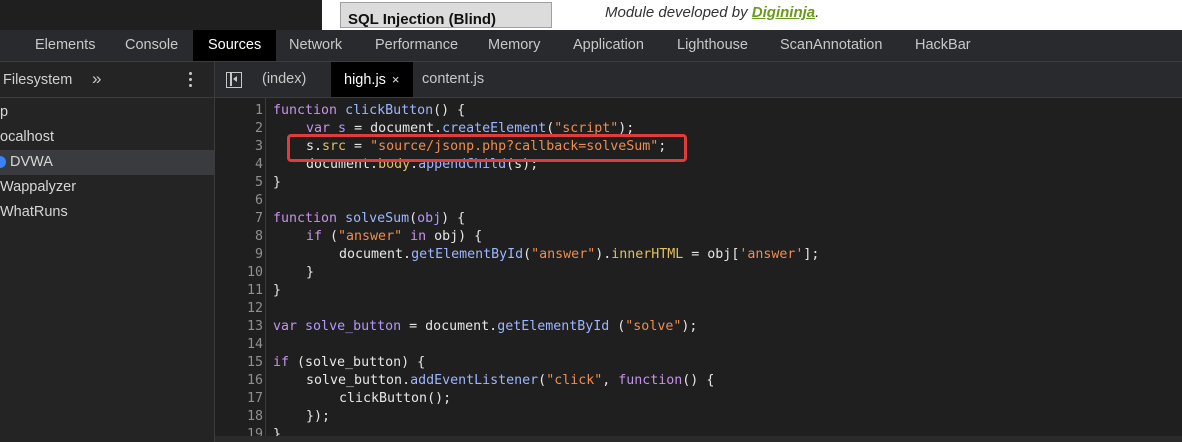  What do you see at coordinates (284, 79) in the screenshot?
I see `editor-tab-index: (index)` at bounding box center [284, 79].